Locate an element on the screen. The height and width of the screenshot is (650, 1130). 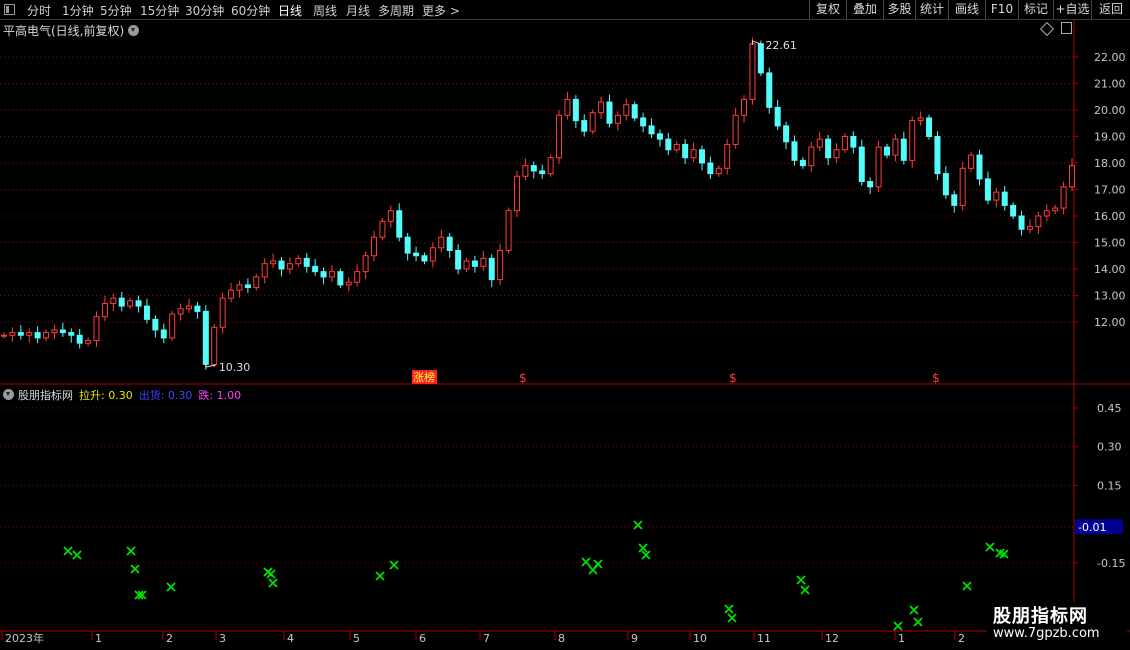
time-tick-label: 6 is located at coordinates (422, 638).